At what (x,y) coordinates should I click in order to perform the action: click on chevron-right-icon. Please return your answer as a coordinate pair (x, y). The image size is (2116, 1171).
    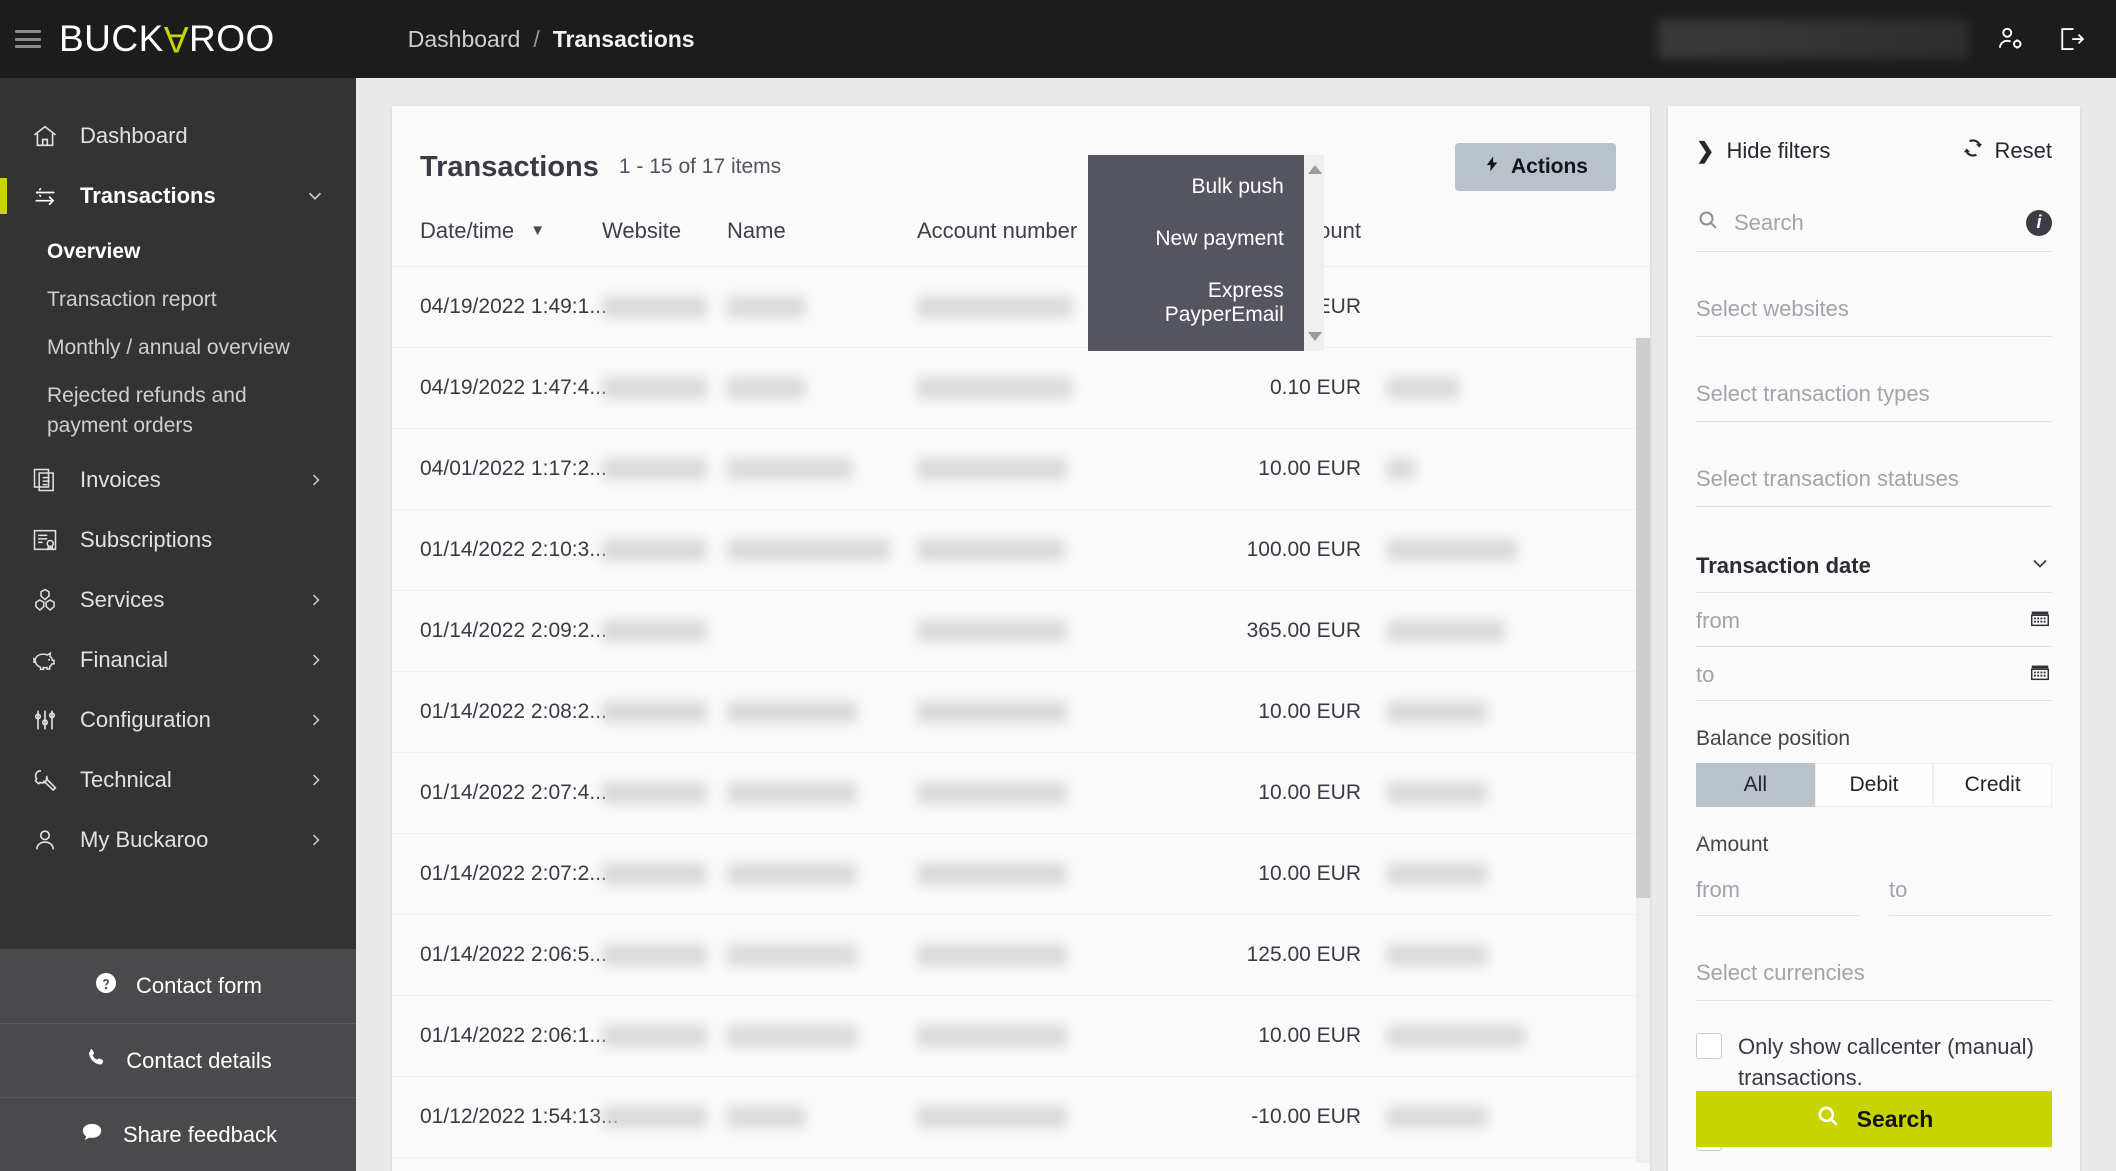
    Looking at the image, I should click on (316, 780).